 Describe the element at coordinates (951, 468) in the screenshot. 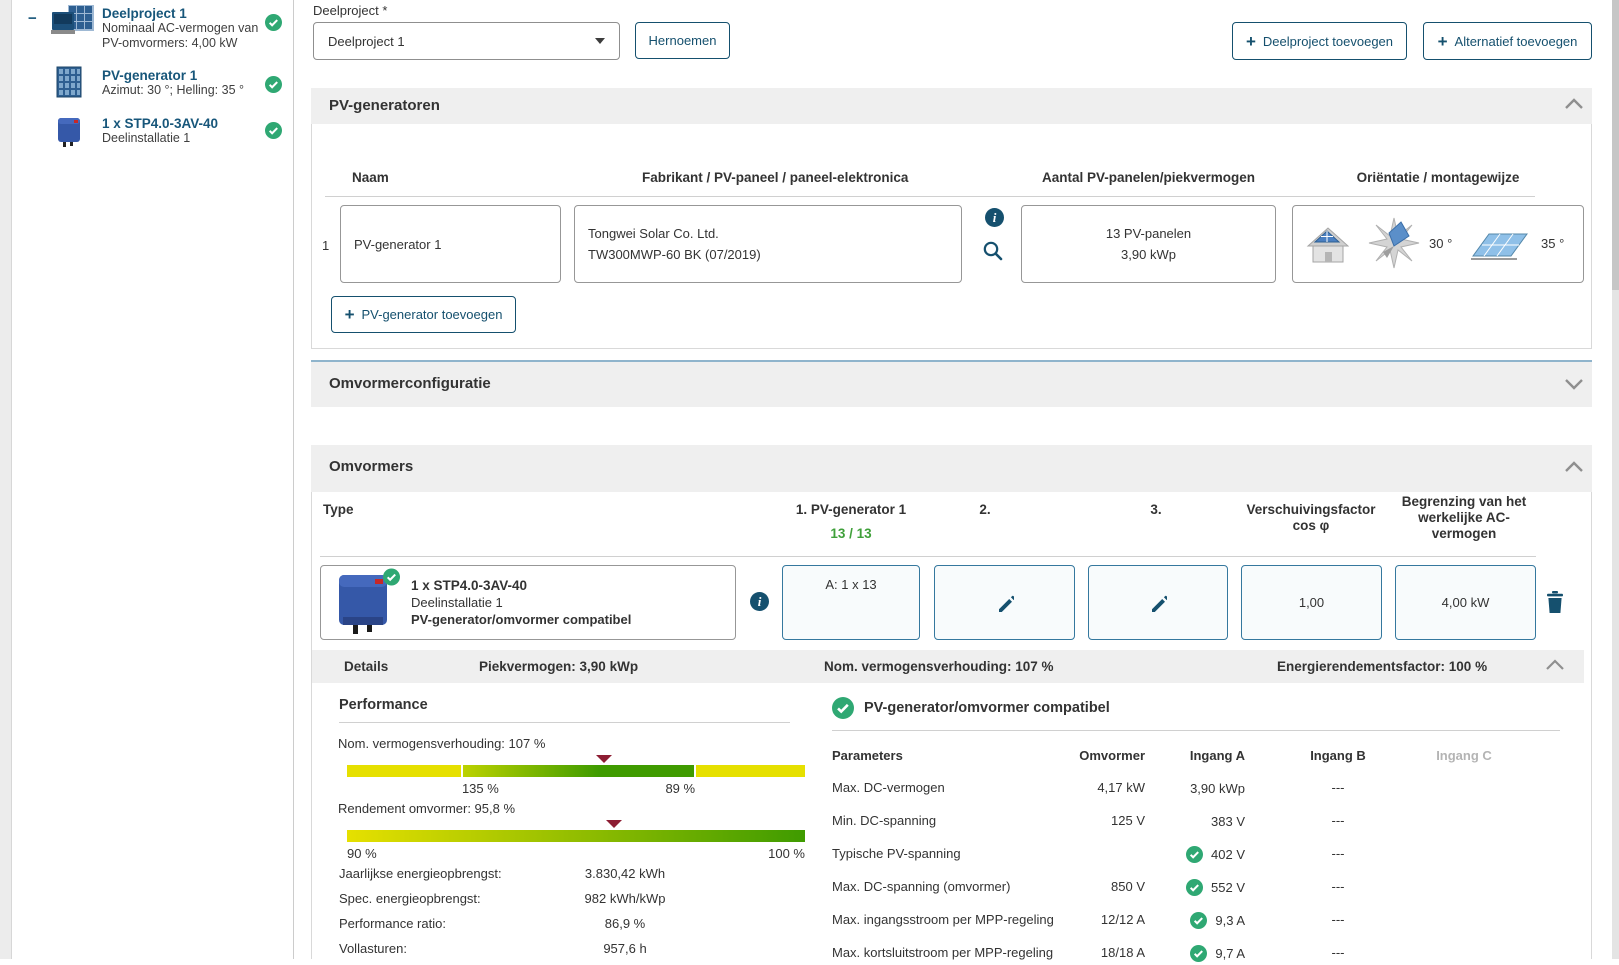

I see `inverters-section-header: Omvormers` at that location.